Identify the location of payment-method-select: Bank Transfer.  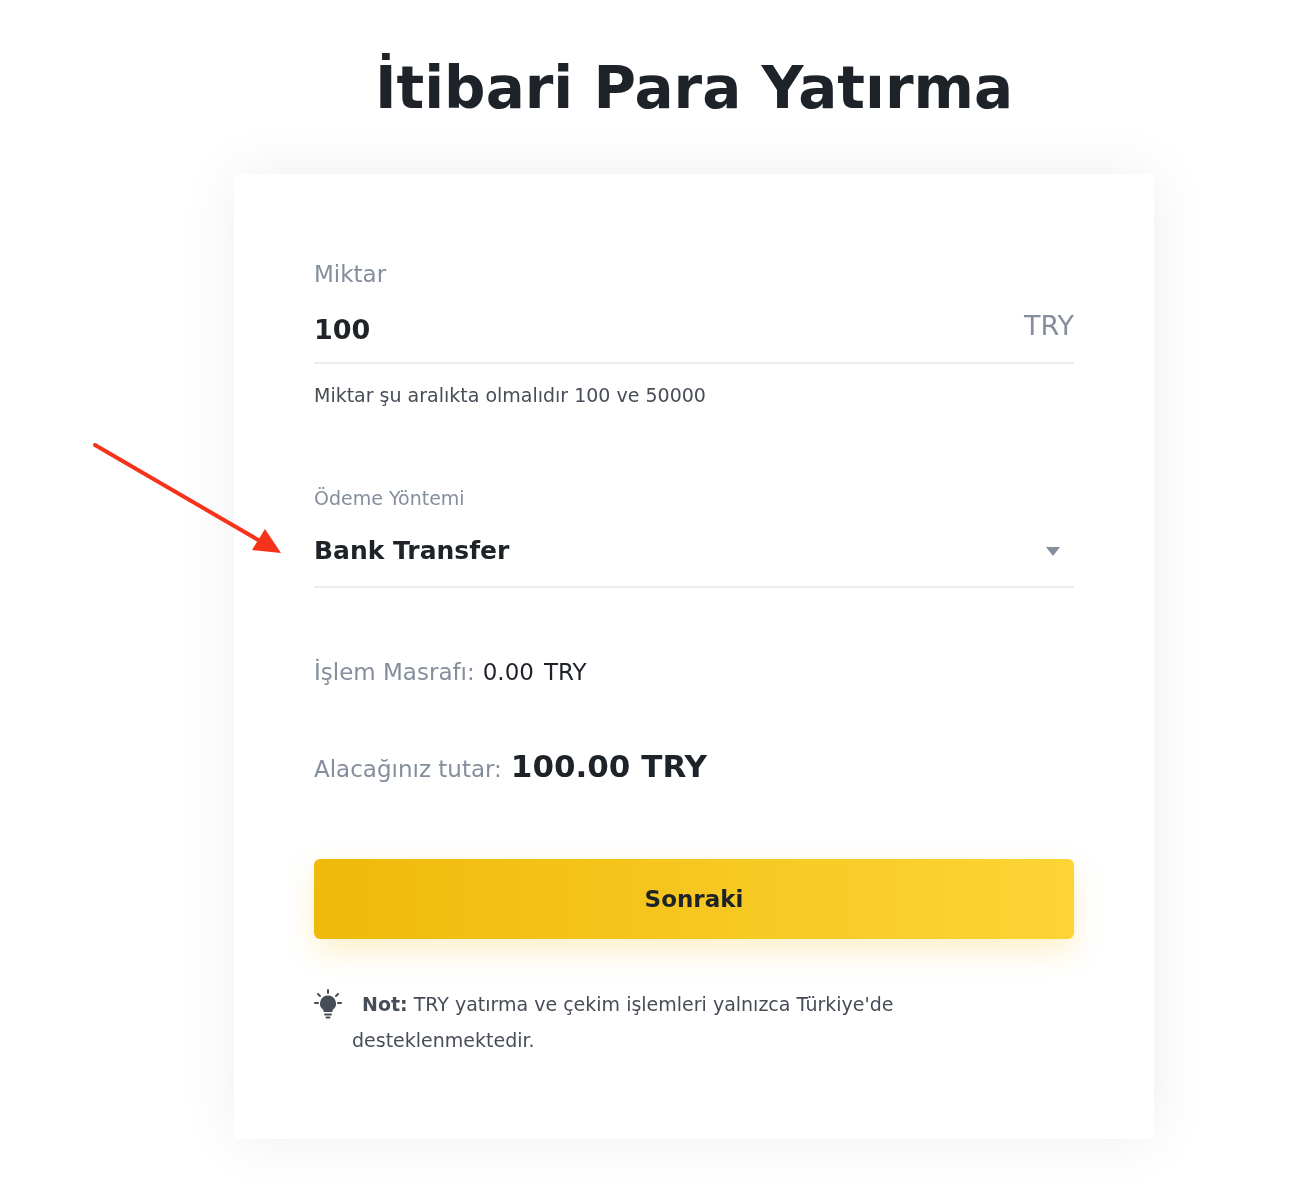
(694, 552).